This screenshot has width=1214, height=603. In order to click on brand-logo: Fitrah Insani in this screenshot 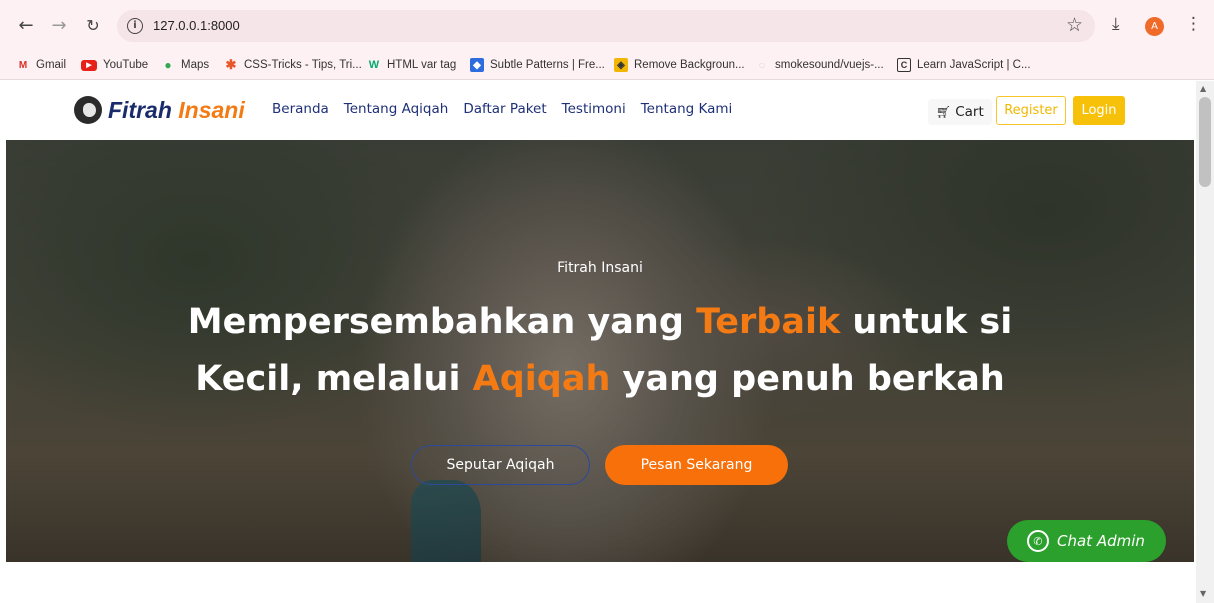, I will do `click(159, 110)`.